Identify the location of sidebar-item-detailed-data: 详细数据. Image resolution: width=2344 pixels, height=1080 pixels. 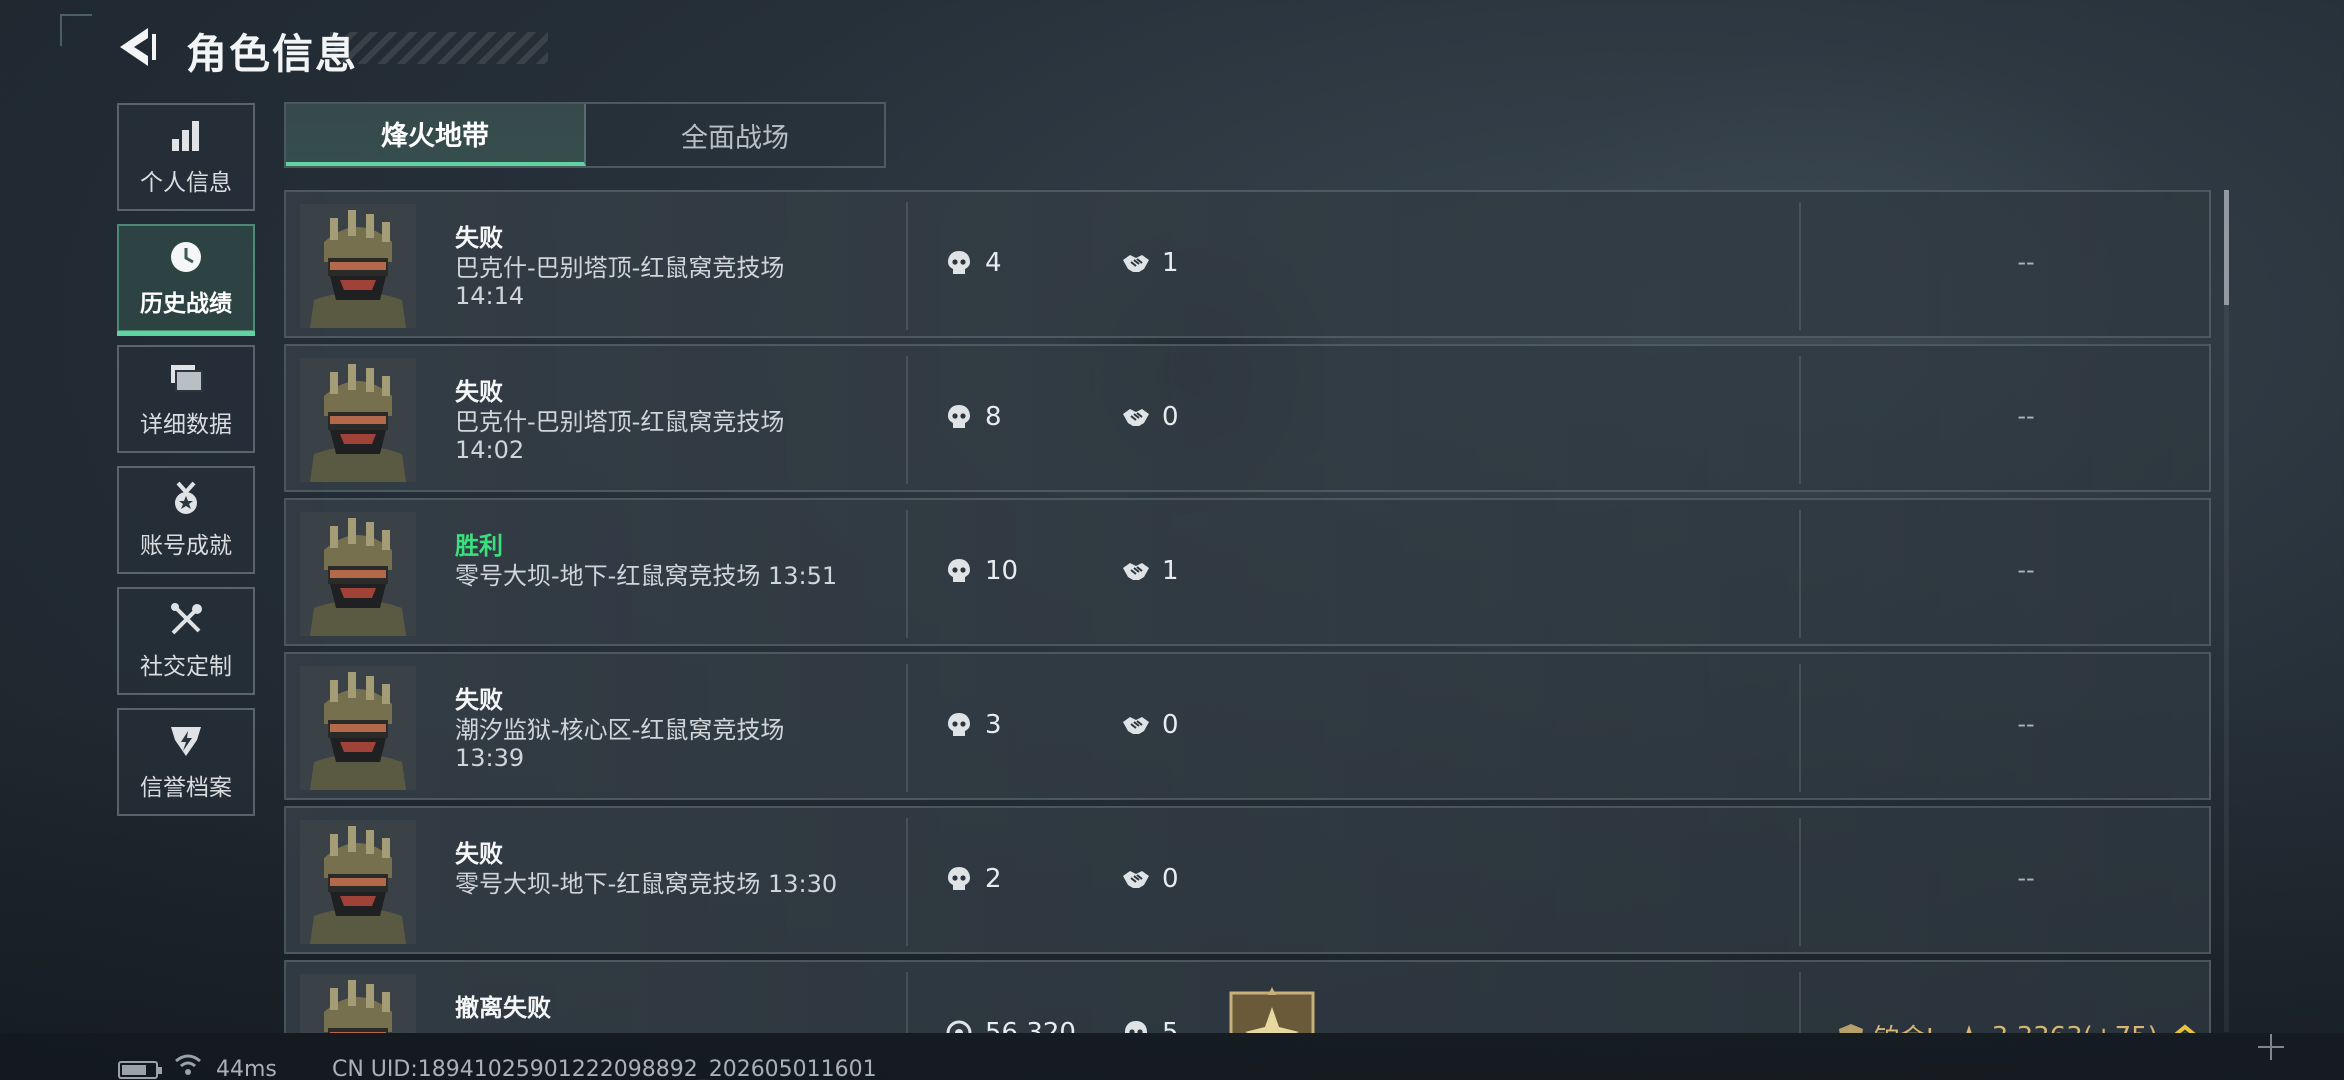
(186, 399).